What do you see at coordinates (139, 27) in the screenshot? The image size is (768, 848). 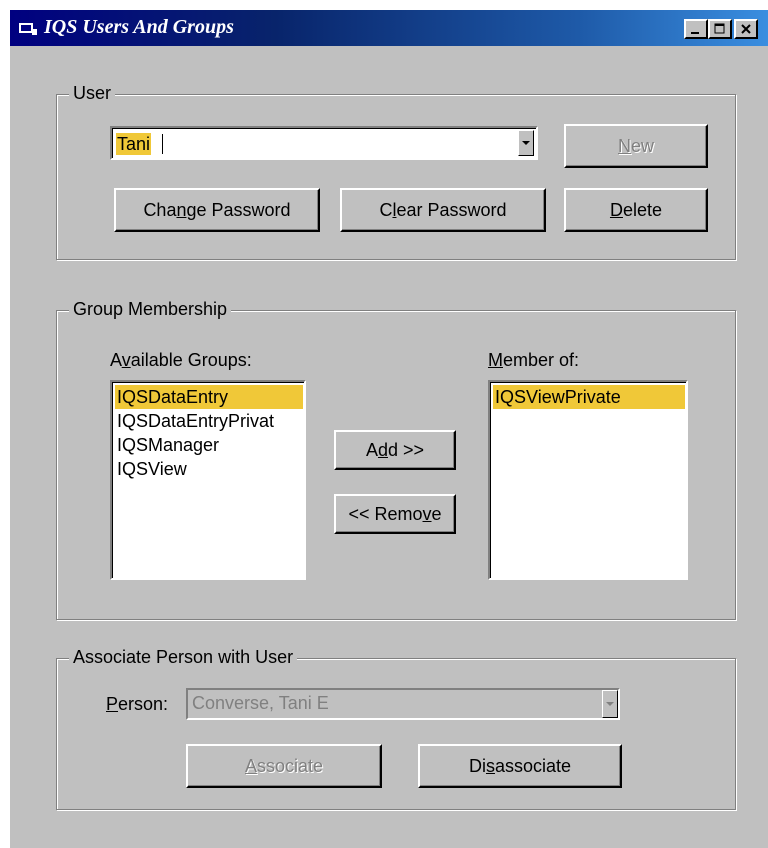 I see `window-title: IQS Users And Groups` at bounding box center [139, 27].